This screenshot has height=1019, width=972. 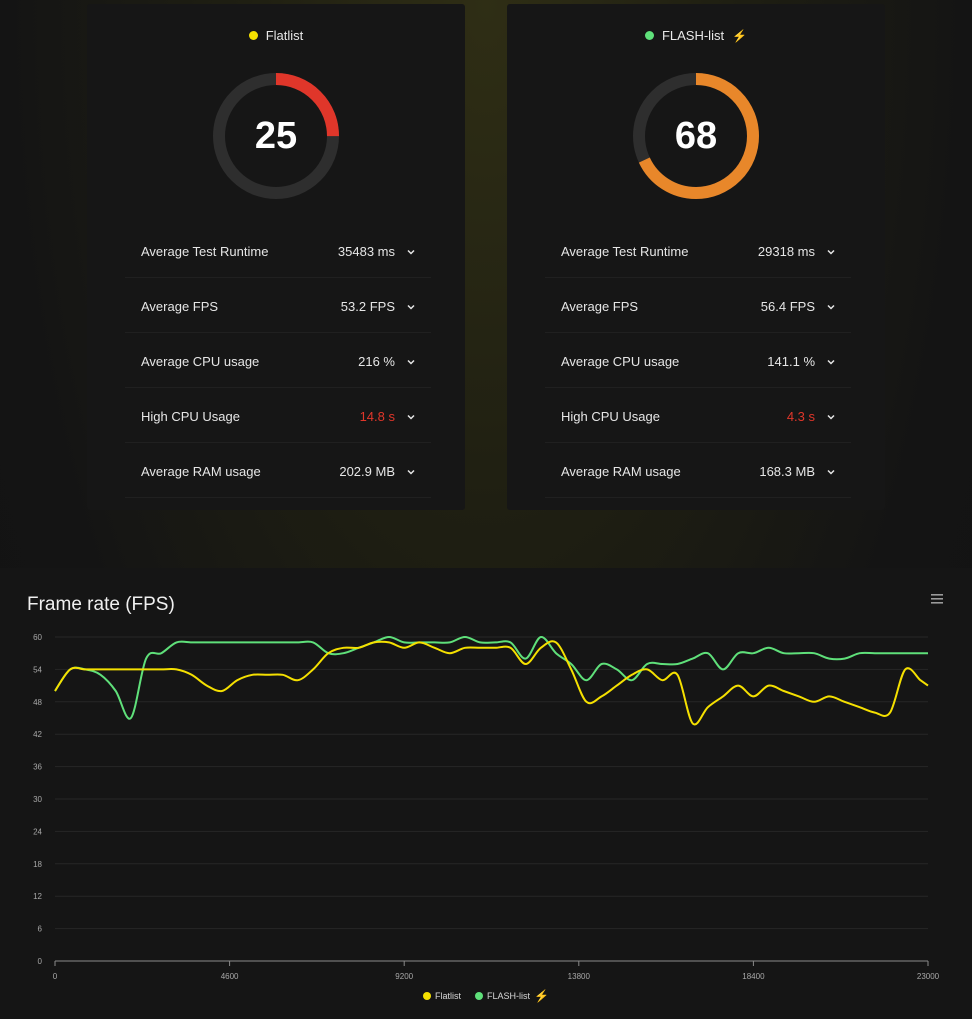 I want to click on flatlist-status-dot-icon, so click(x=253, y=35).